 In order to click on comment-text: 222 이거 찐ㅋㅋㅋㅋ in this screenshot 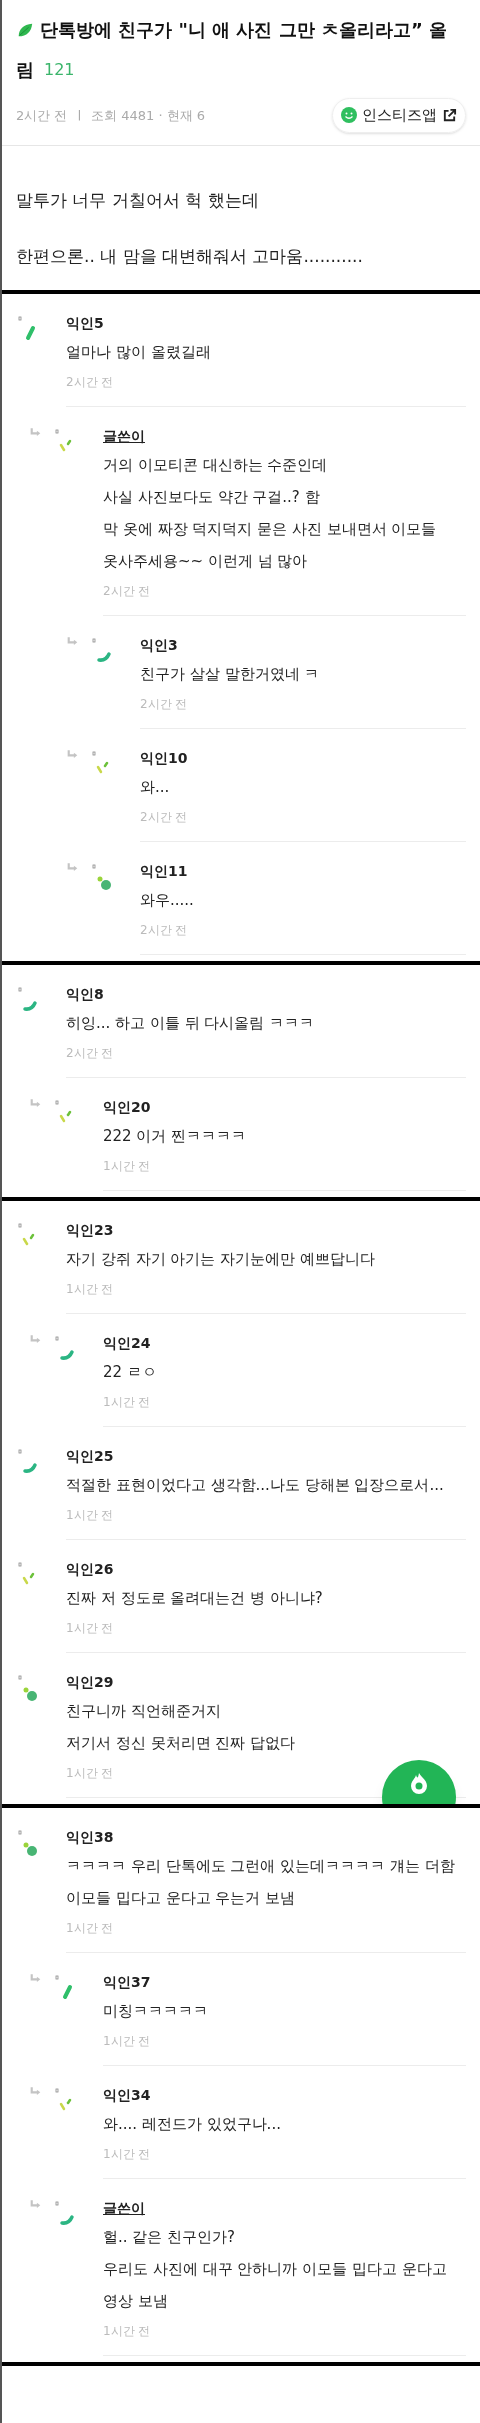, I will do `click(175, 1136)`.